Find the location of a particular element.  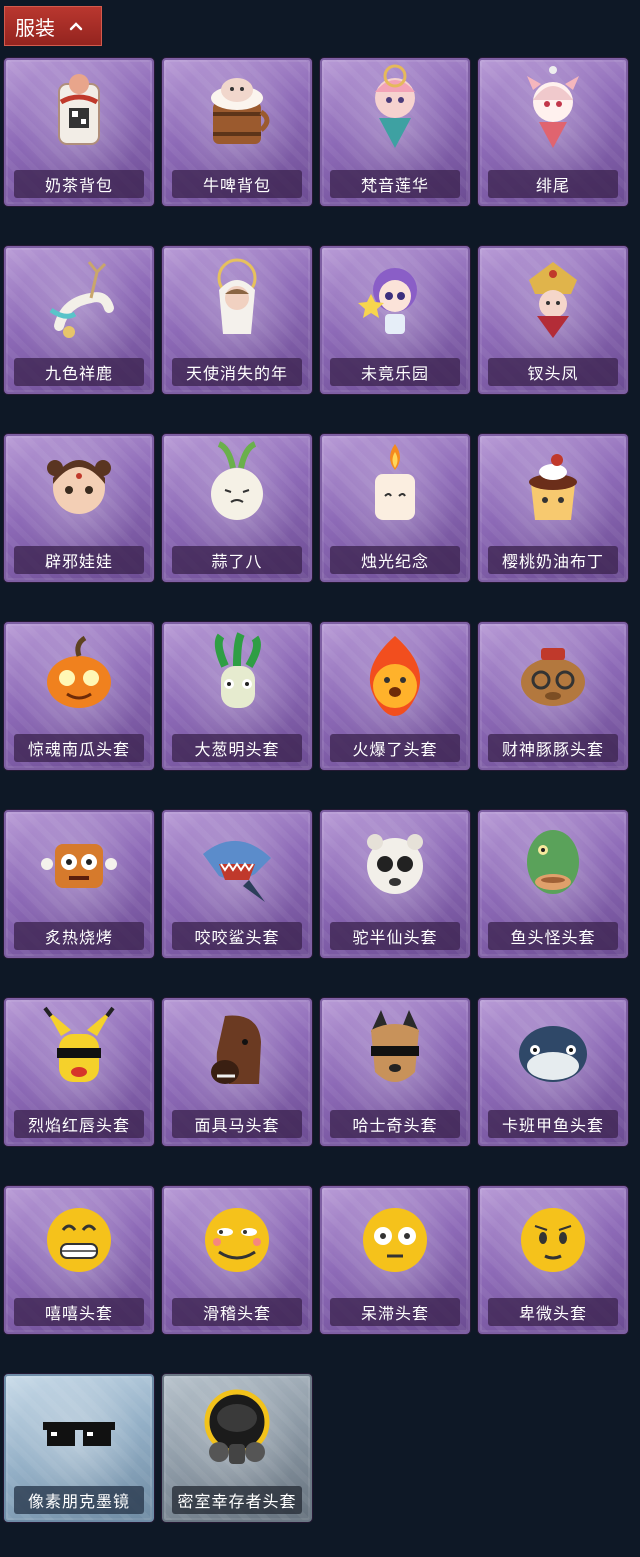

item-label: 嘻嘻头套 is located at coordinates (78, 1313).